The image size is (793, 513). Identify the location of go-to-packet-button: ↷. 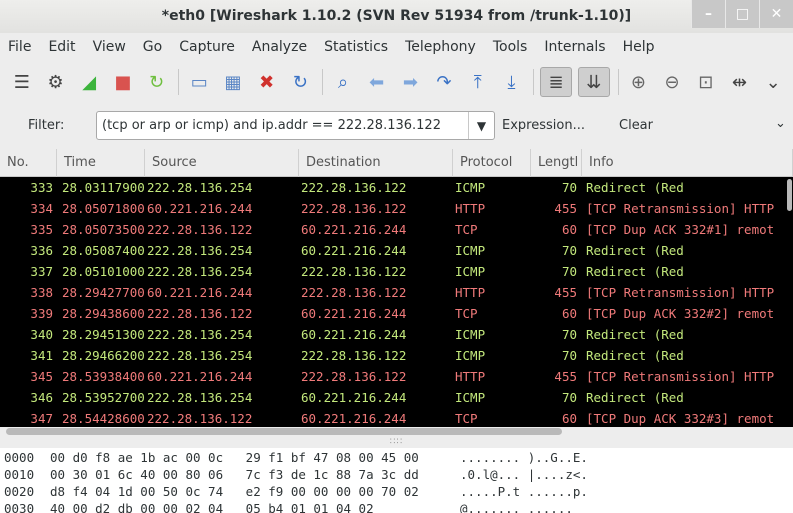
(444, 82).